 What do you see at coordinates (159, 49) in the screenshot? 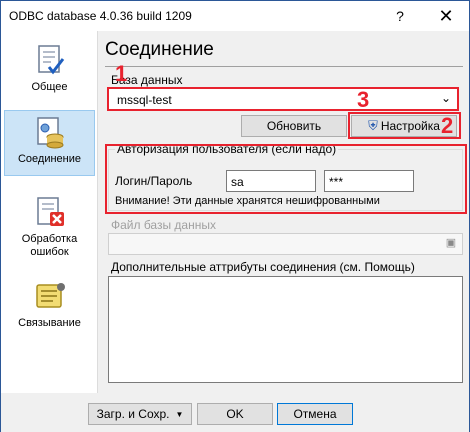
I see `page-title: Соединение` at bounding box center [159, 49].